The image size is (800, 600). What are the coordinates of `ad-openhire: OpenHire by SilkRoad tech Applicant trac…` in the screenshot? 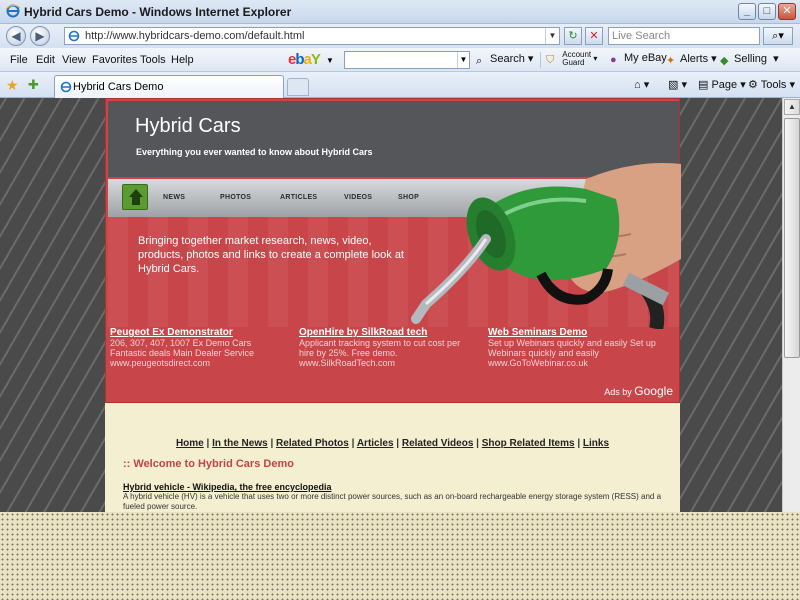 It's located at (391, 347).